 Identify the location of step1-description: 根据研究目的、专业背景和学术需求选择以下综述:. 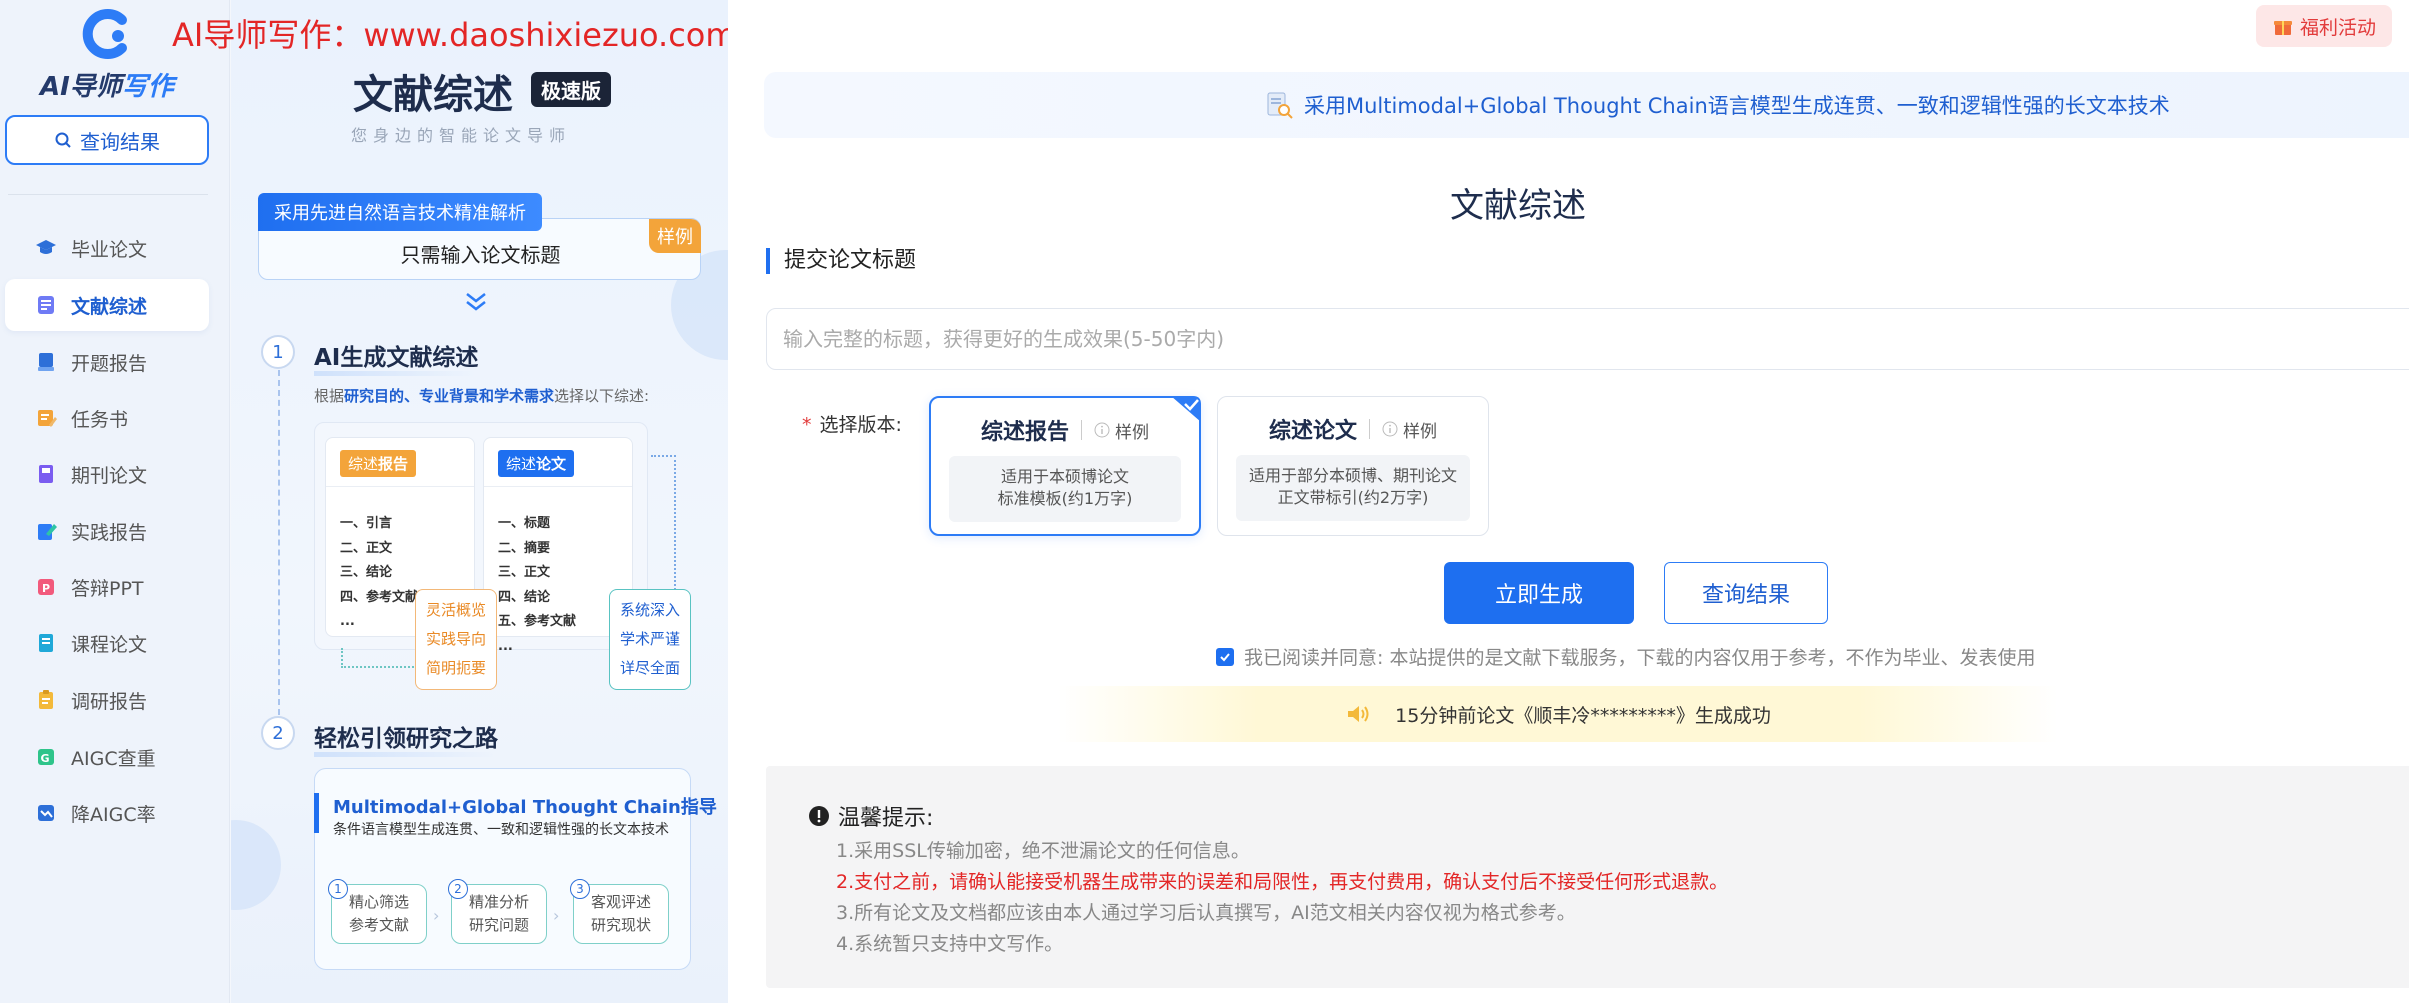
(482, 396).